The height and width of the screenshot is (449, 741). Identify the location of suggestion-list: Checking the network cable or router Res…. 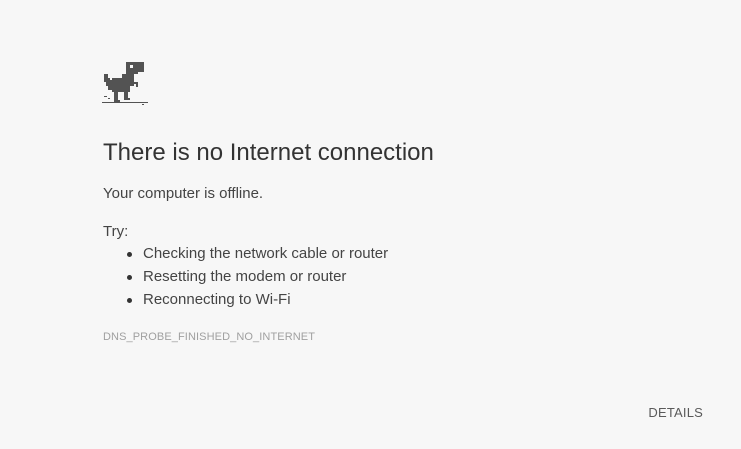
(245, 278).